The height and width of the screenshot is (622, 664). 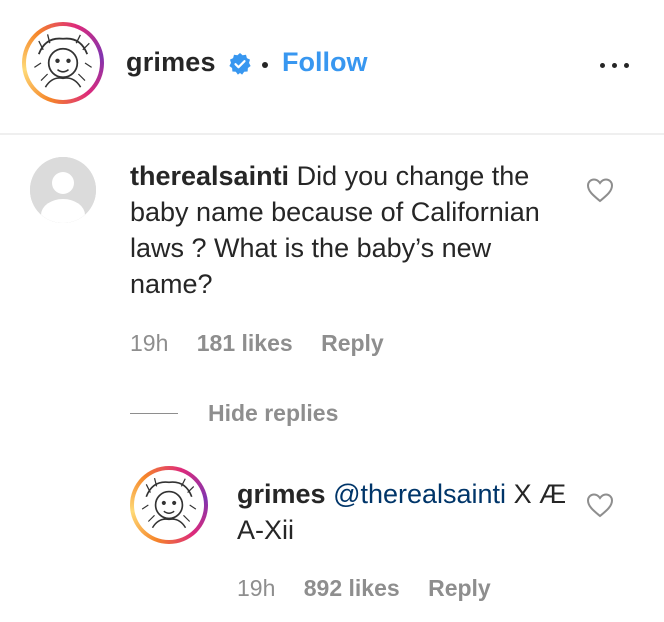 What do you see at coordinates (419, 494) in the screenshot?
I see `reply-mention: @therealsainti` at bounding box center [419, 494].